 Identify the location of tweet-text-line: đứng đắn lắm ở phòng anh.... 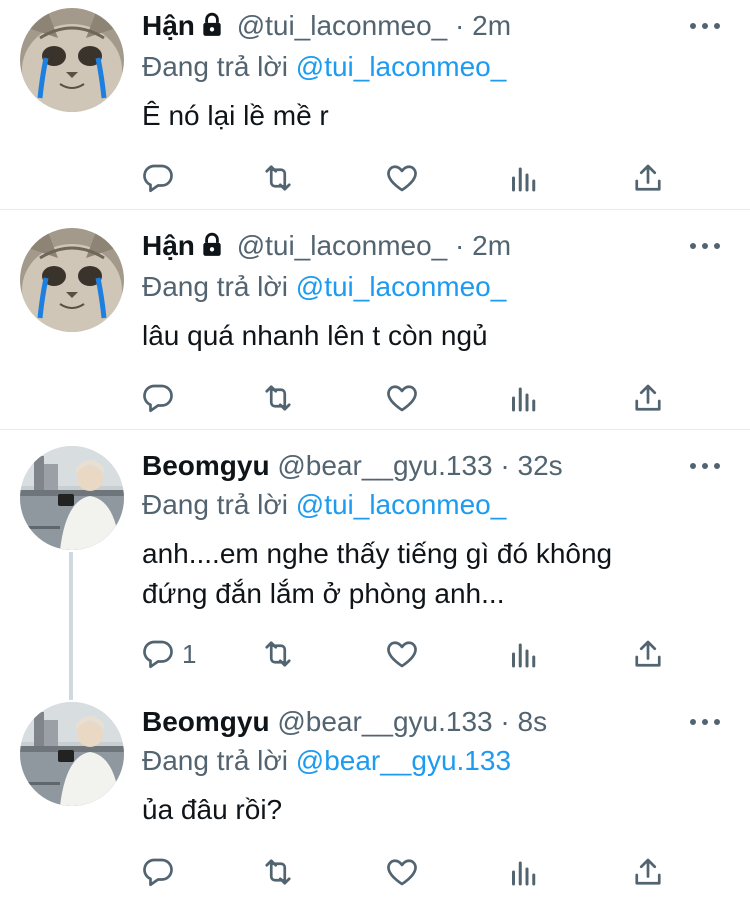
(323, 593).